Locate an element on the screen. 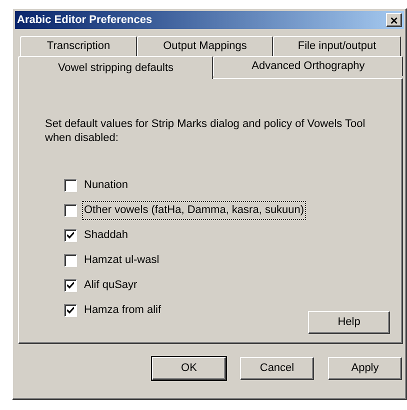 The height and width of the screenshot is (410, 407). checkbox-label: Other vowels (fatHa, Damma, kasra, sukuun) is located at coordinates (194, 210).